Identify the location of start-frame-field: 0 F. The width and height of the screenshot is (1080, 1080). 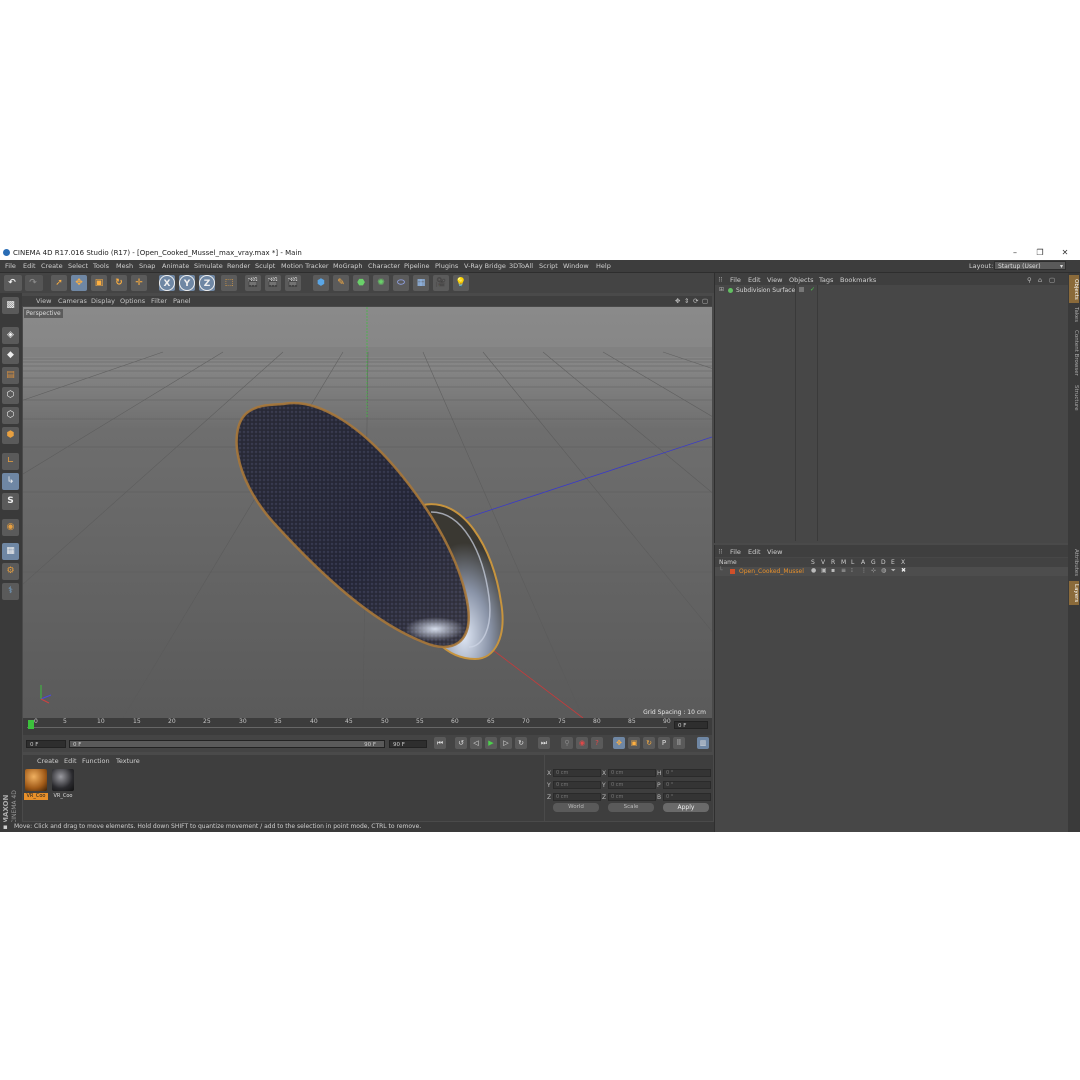
(46, 744).